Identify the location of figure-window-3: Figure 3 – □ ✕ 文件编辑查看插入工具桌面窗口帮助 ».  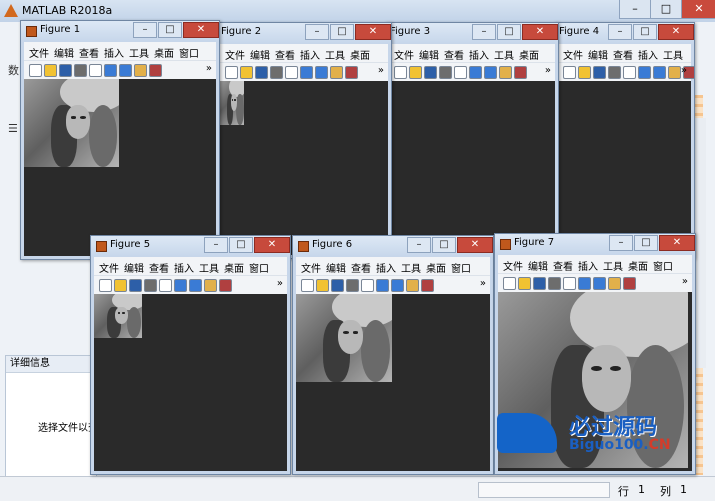
(472, 140).